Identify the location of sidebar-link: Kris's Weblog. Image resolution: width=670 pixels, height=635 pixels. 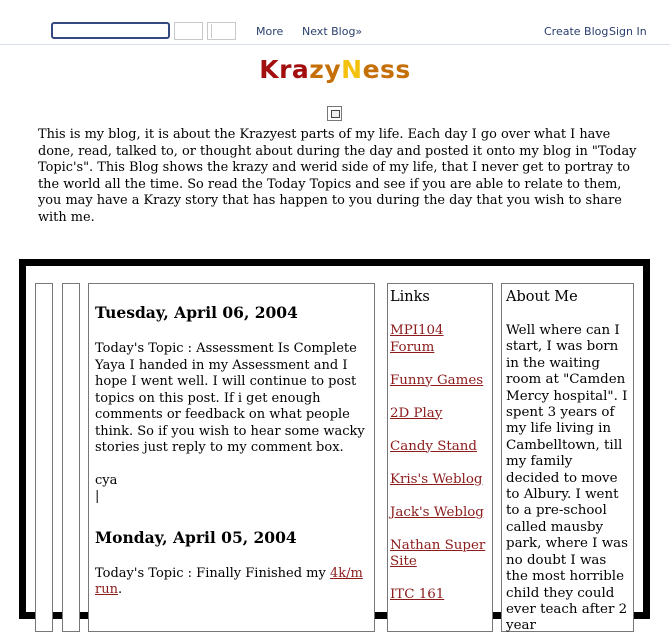
(436, 479).